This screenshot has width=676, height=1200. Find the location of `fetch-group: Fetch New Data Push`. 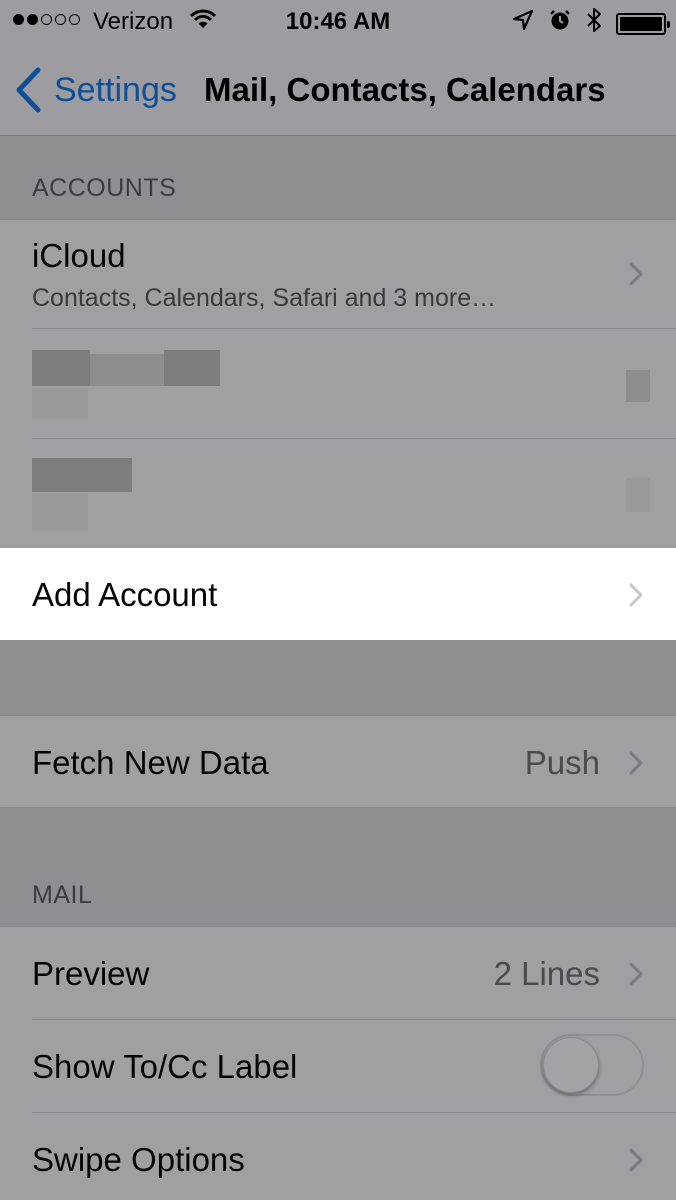

fetch-group: Fetch New Data Push is located at coordinates (338, 761).